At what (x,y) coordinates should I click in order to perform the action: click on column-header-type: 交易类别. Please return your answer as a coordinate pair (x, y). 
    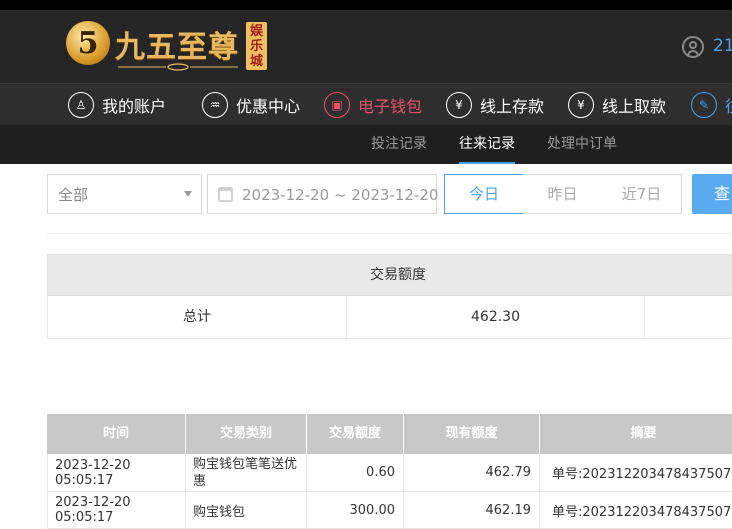
    Looking at the image, I should click on (246, 434).